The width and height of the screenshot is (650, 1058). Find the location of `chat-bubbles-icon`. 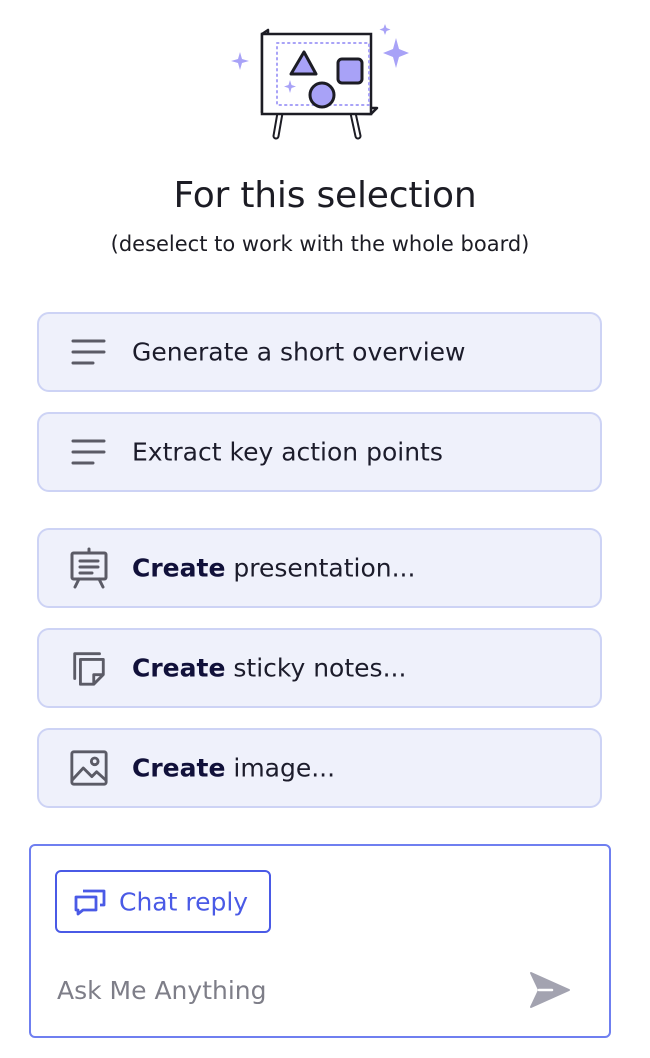

chat-bubbles-icon is located at coordinates (90, 902).